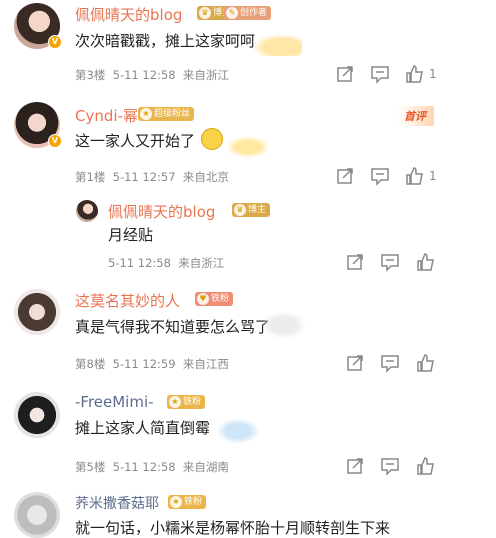 Image resolution: width=496 pixels, height=538 pixels. Describe the element at coordinates (128, 14) in the screenshot. I see `username: 佩佩晴天的blog` at that location.